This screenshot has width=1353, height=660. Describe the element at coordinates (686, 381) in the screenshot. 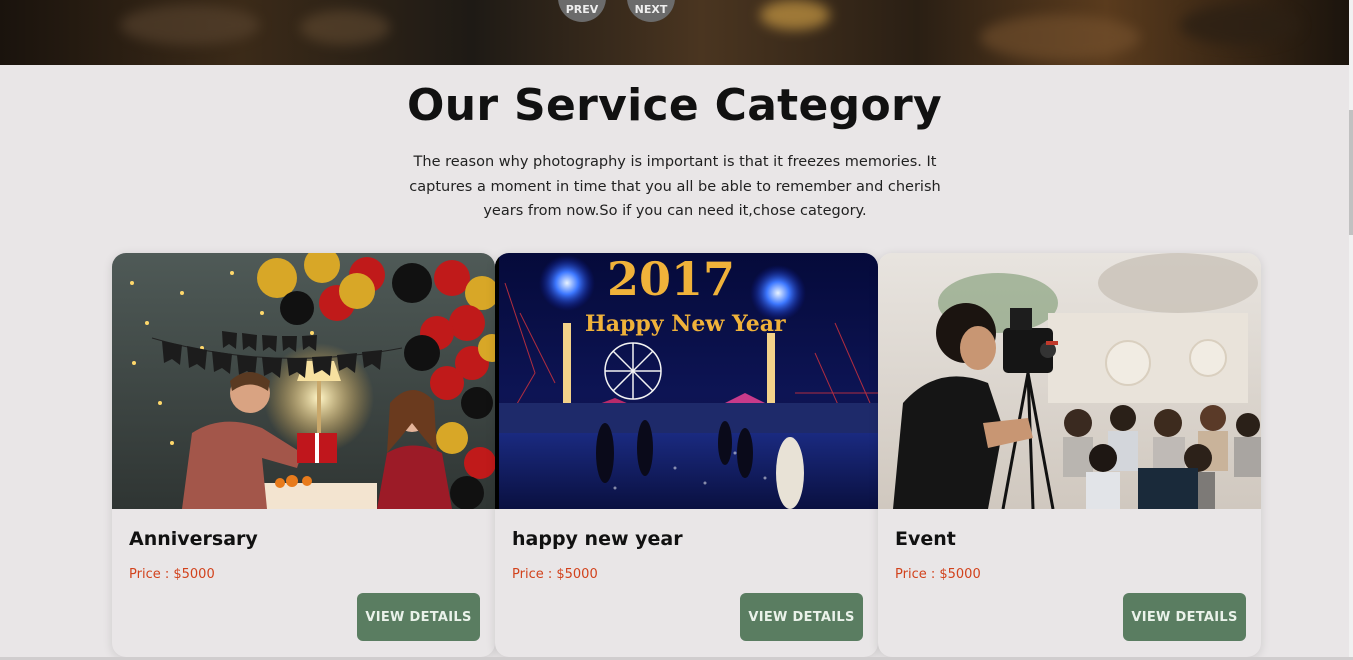

I see `happy-new-year-image: 2017 Happy New Year` at that location.